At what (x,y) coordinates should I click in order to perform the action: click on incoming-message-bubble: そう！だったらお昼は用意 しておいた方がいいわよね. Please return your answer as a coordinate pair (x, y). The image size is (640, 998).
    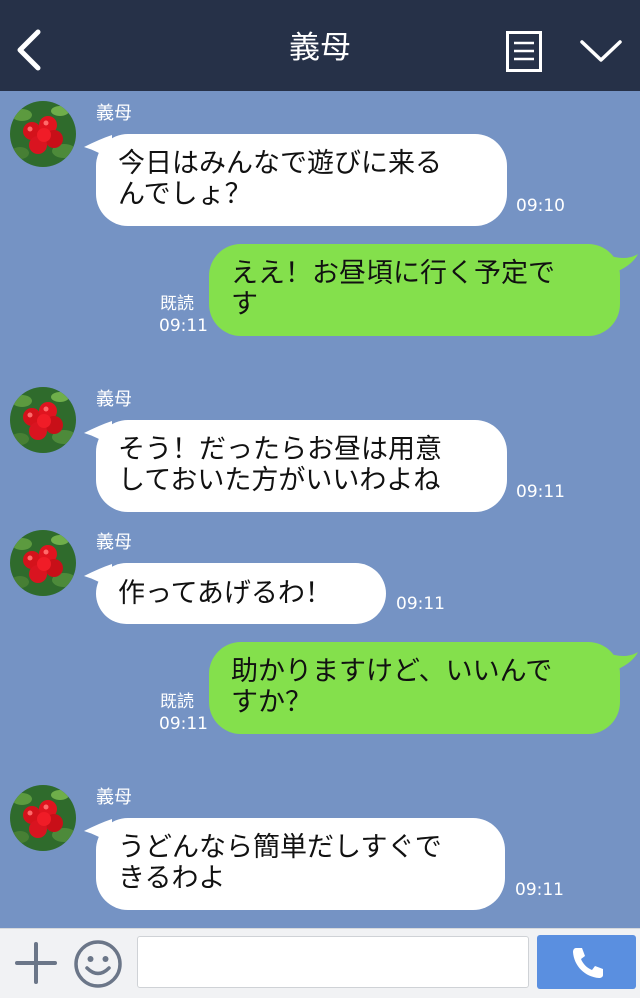
    Looking at the image, I should click on (301, 466).